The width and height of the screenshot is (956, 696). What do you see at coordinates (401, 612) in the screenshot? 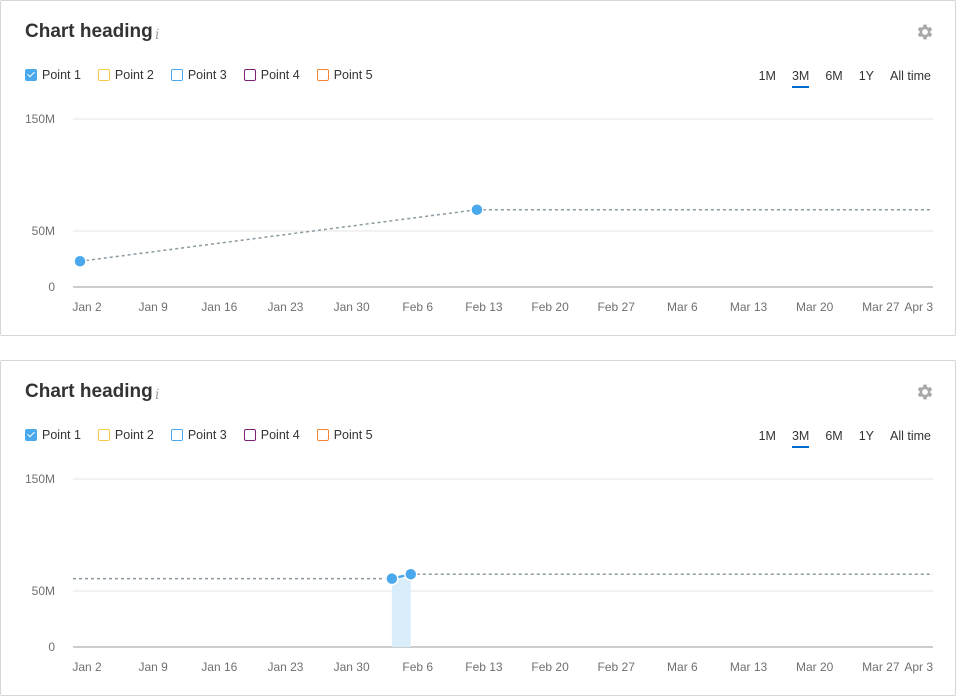
I see `highlight-band` at bounding box center [401, 612].